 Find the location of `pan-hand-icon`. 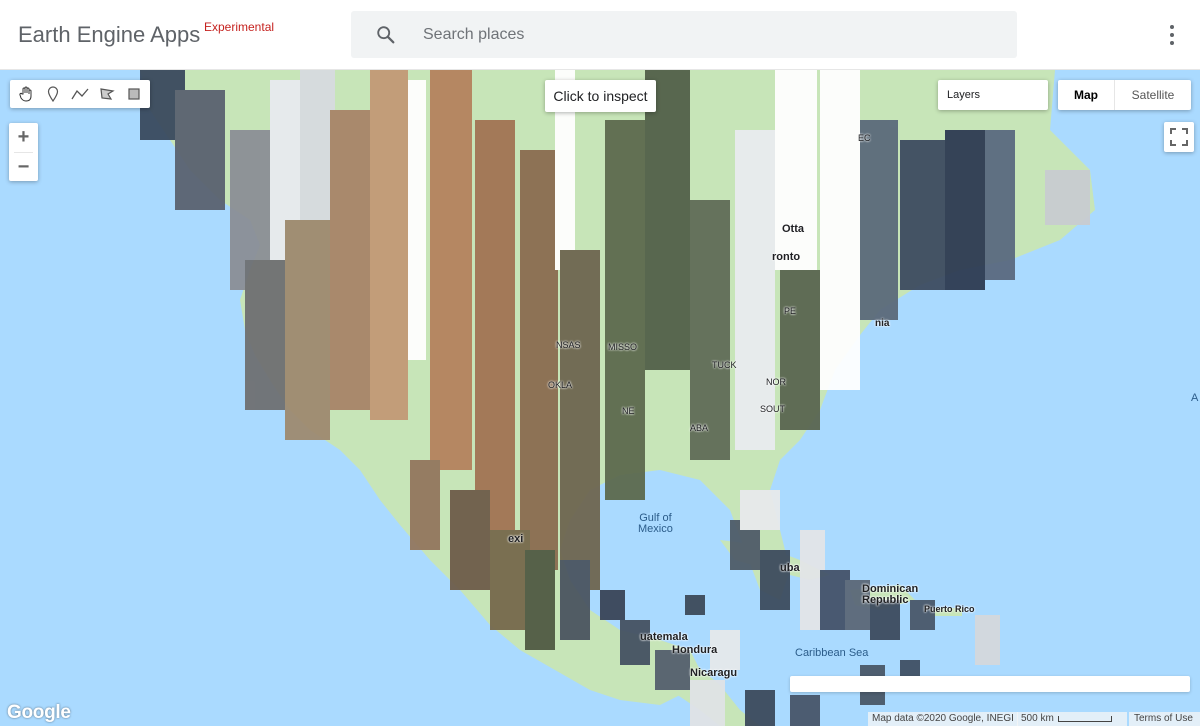

pan-hand-icon is located at coordinates (26, 94).